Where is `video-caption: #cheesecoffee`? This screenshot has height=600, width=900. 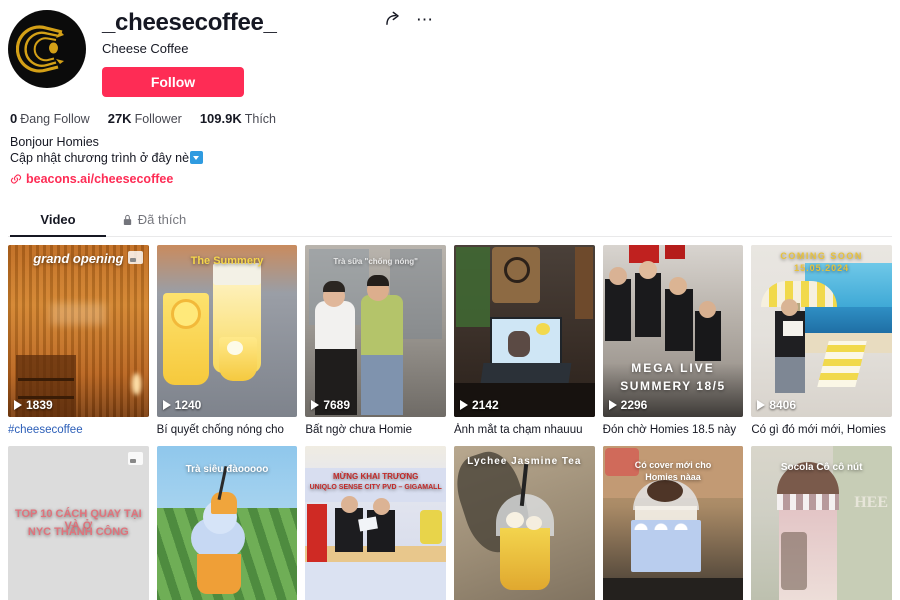 video-caption: #cheesecoffee is located at coordinates (78, 430).